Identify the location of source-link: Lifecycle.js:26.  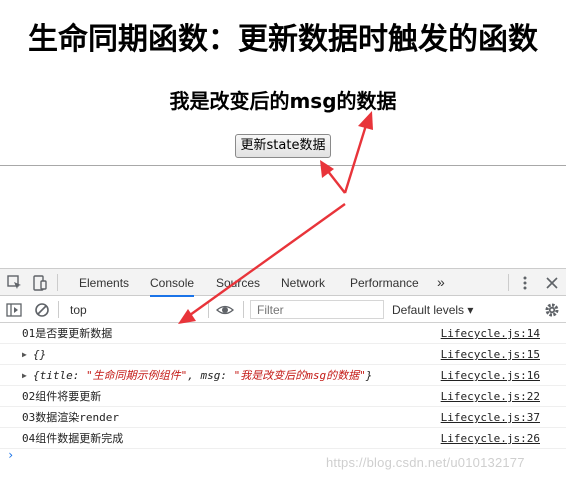
(490, 438).